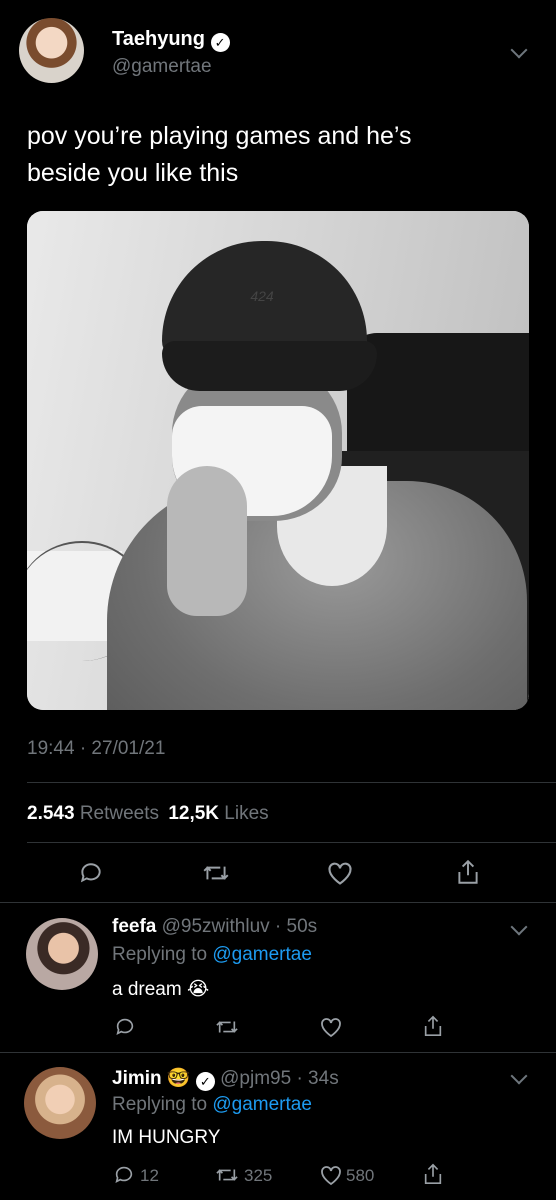 The height and width of the screenshot is (1200, 556). Describe the element at coordinates (194, 813) in the screenshot. I see `likes-count: 12,5K` at that location.